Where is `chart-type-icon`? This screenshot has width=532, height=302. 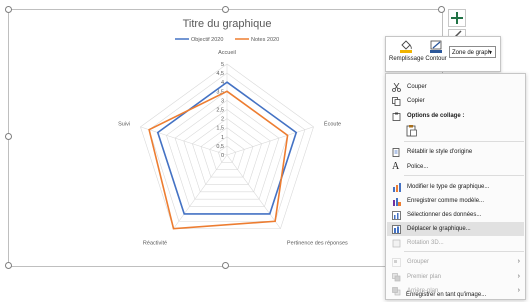 chart-type-icon is located at coordinates (397, 187).